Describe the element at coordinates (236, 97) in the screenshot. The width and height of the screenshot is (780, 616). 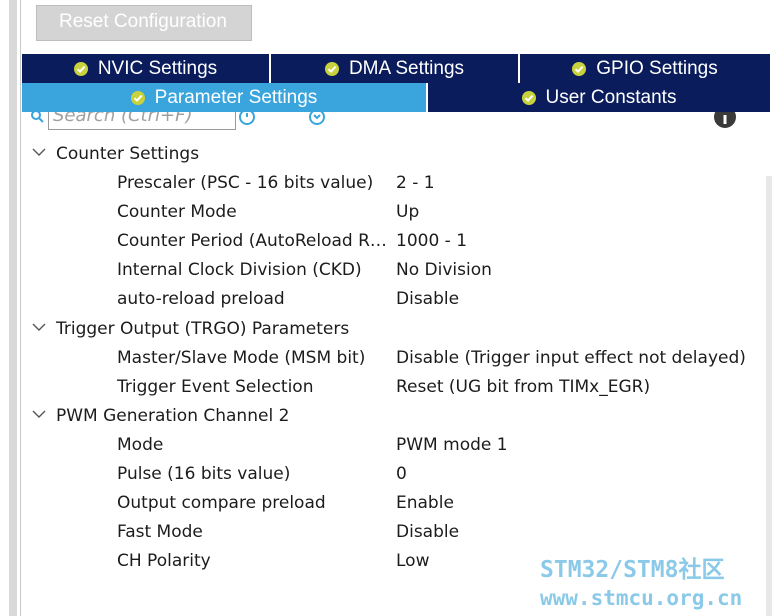
I see `tab-label: Parameter Settings` at that location.